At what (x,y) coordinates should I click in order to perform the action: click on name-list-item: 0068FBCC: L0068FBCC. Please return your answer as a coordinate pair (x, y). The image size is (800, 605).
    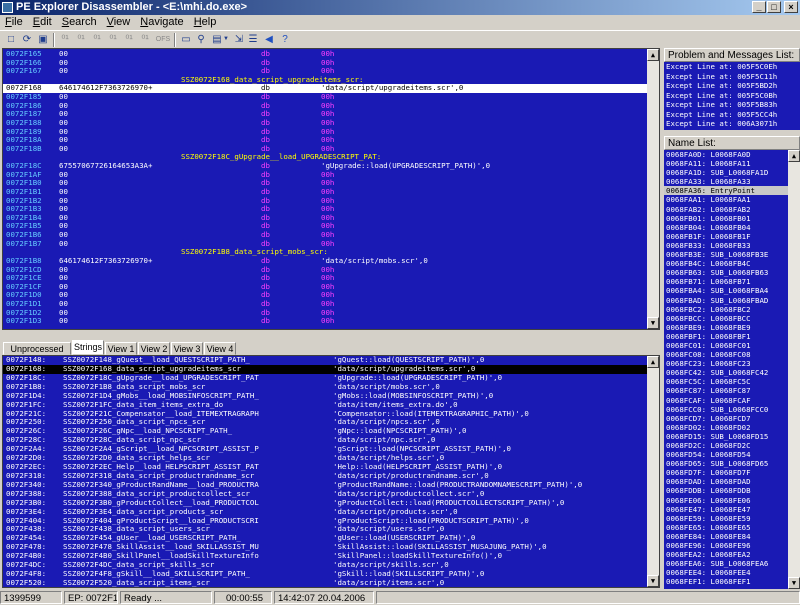
    Looking at the image, I should click on (726, 318).